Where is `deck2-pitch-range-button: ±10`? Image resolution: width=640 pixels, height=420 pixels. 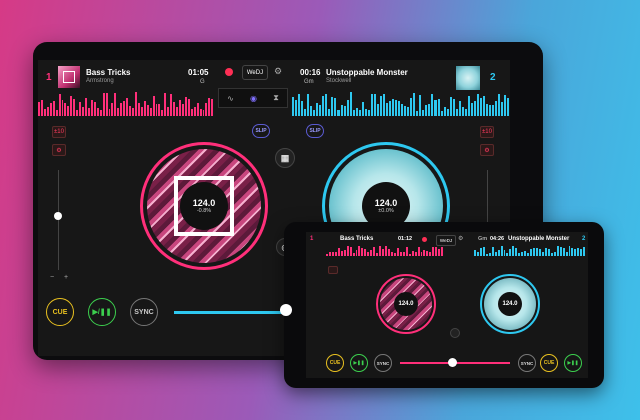 deck2-pitch-range-button: ±10 is located at coordinates (487, 132).